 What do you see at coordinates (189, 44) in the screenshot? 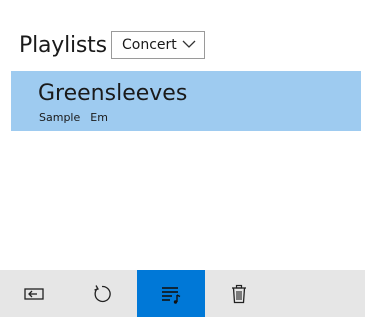
I see `chevron-down-icon` at bounding box center [189, 44].